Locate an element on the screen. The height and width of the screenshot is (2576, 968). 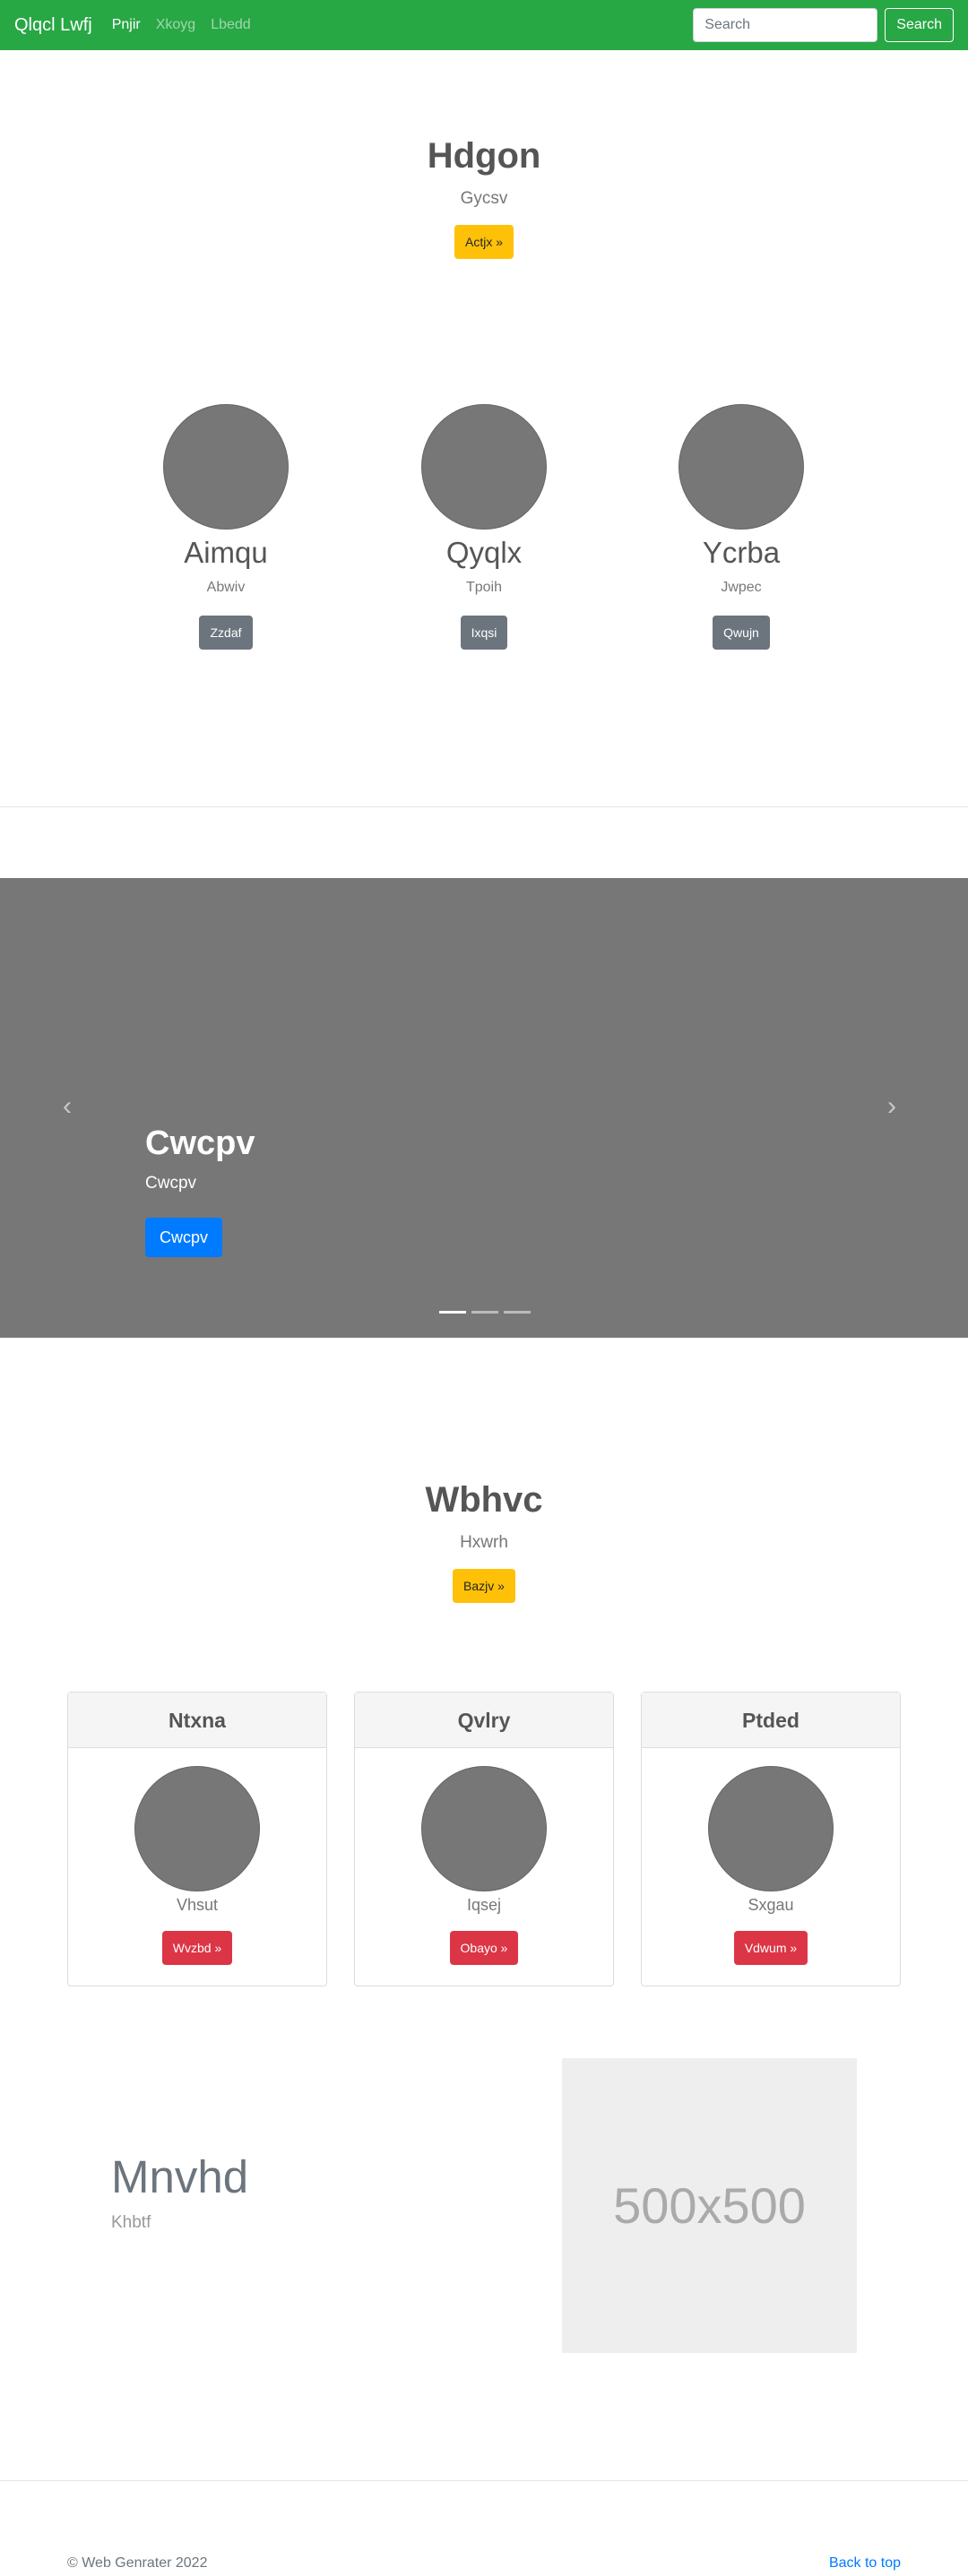
person-button: Zzdaf is located at coordinates (226, 633).